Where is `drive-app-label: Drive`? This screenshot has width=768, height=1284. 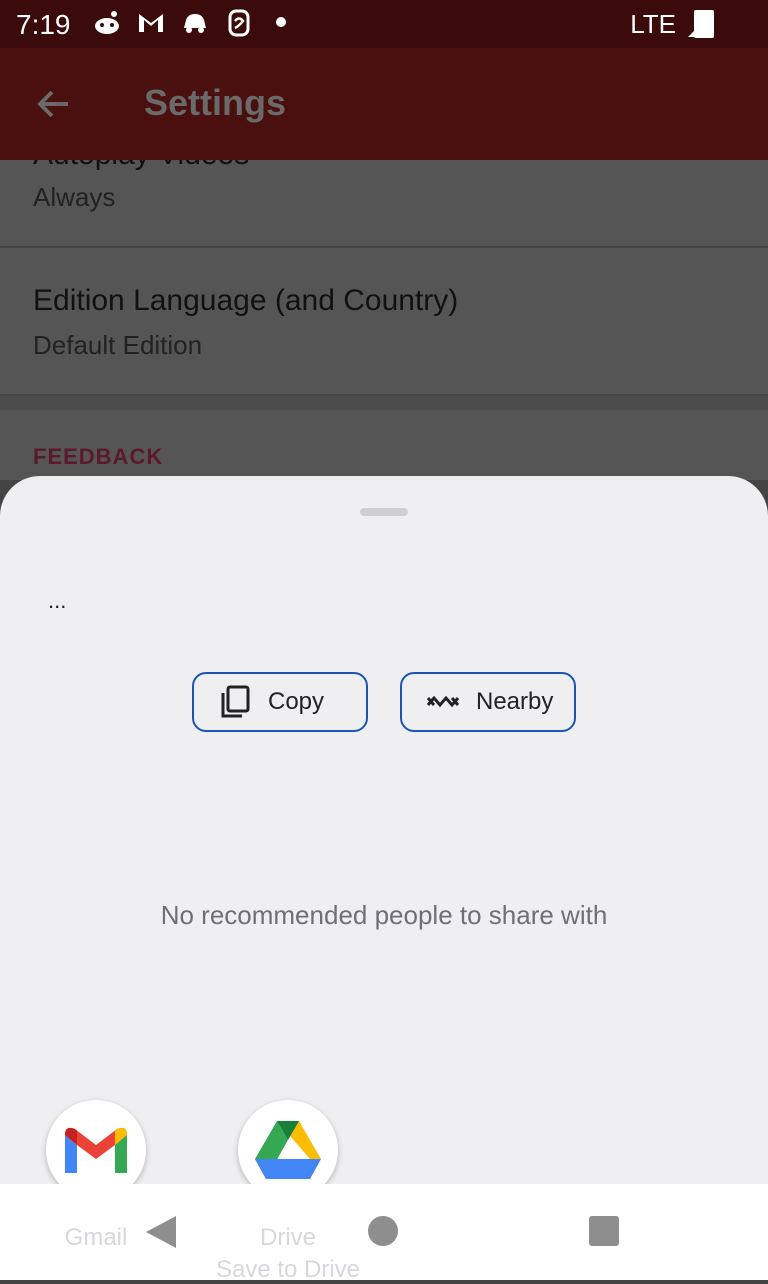
drive-app-label: Drive is located at coordinates (287, 1237).